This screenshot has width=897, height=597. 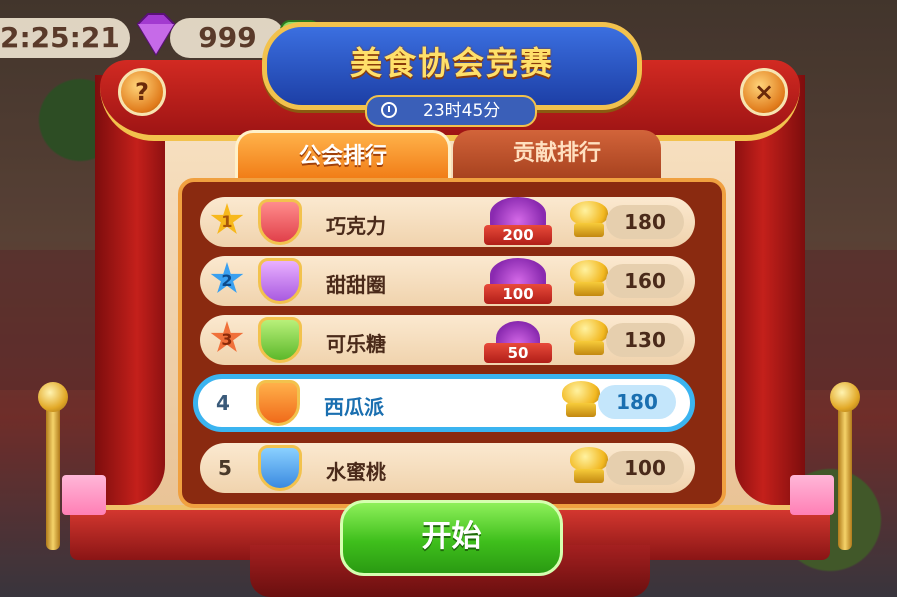 What do you see at coordinates (356, 226) in the screenshot?
I see `guild-name: 巧克力` at bounding box center [356, 226].